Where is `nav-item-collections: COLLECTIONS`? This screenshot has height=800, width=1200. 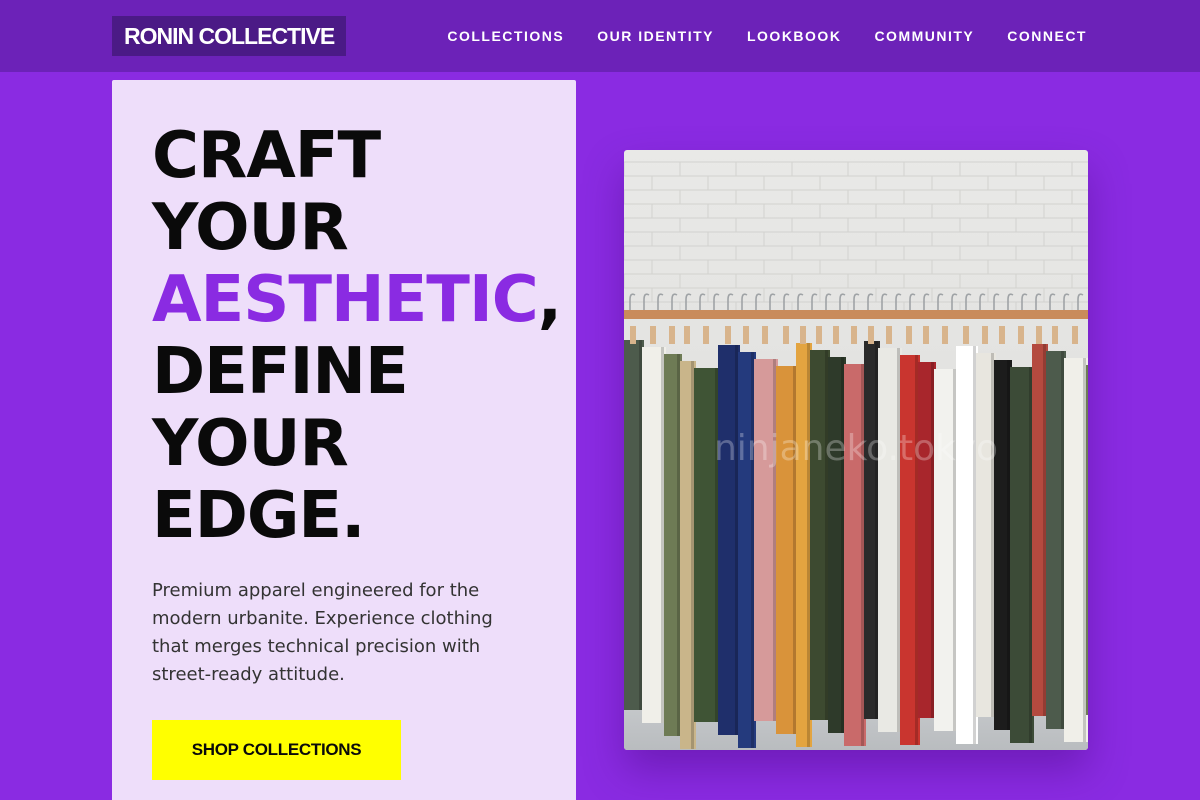
nav-item-collections: COLLECTIONS is located at coordinates (505, 36).